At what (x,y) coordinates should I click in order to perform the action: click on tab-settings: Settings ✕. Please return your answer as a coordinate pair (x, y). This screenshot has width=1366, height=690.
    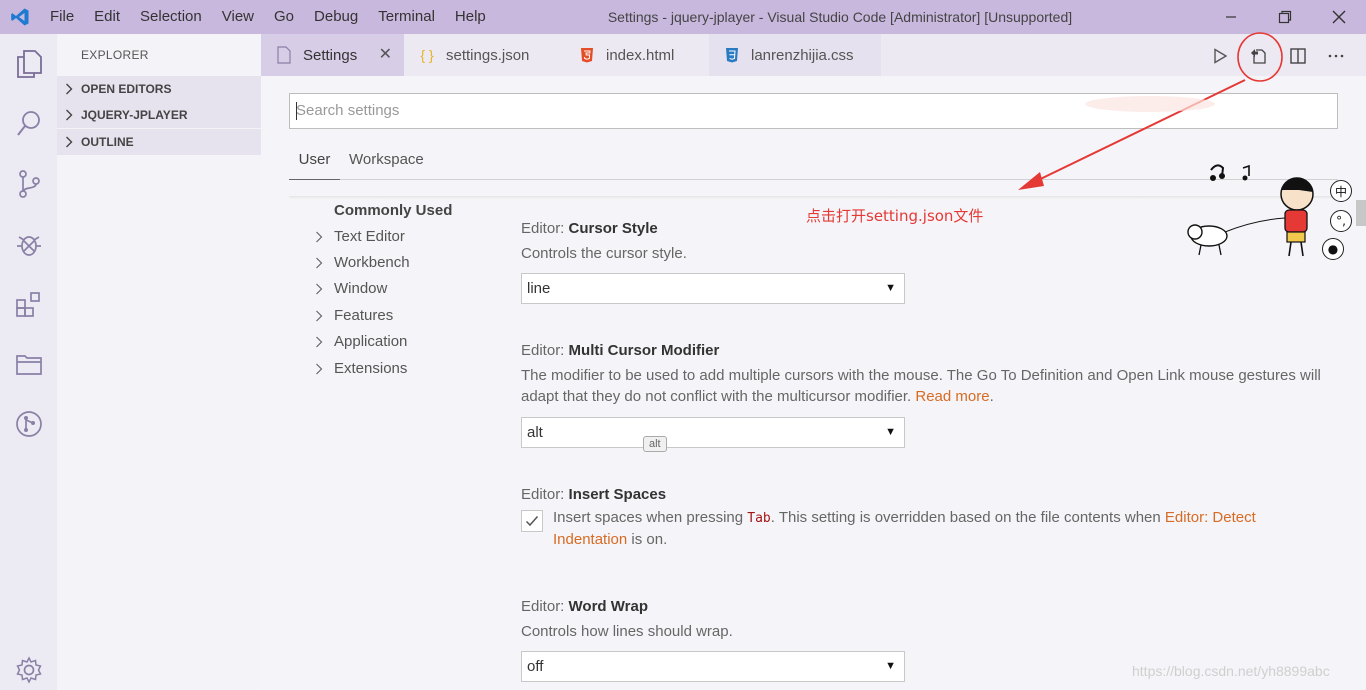
    Looking at the image, I should click on (332, 55).